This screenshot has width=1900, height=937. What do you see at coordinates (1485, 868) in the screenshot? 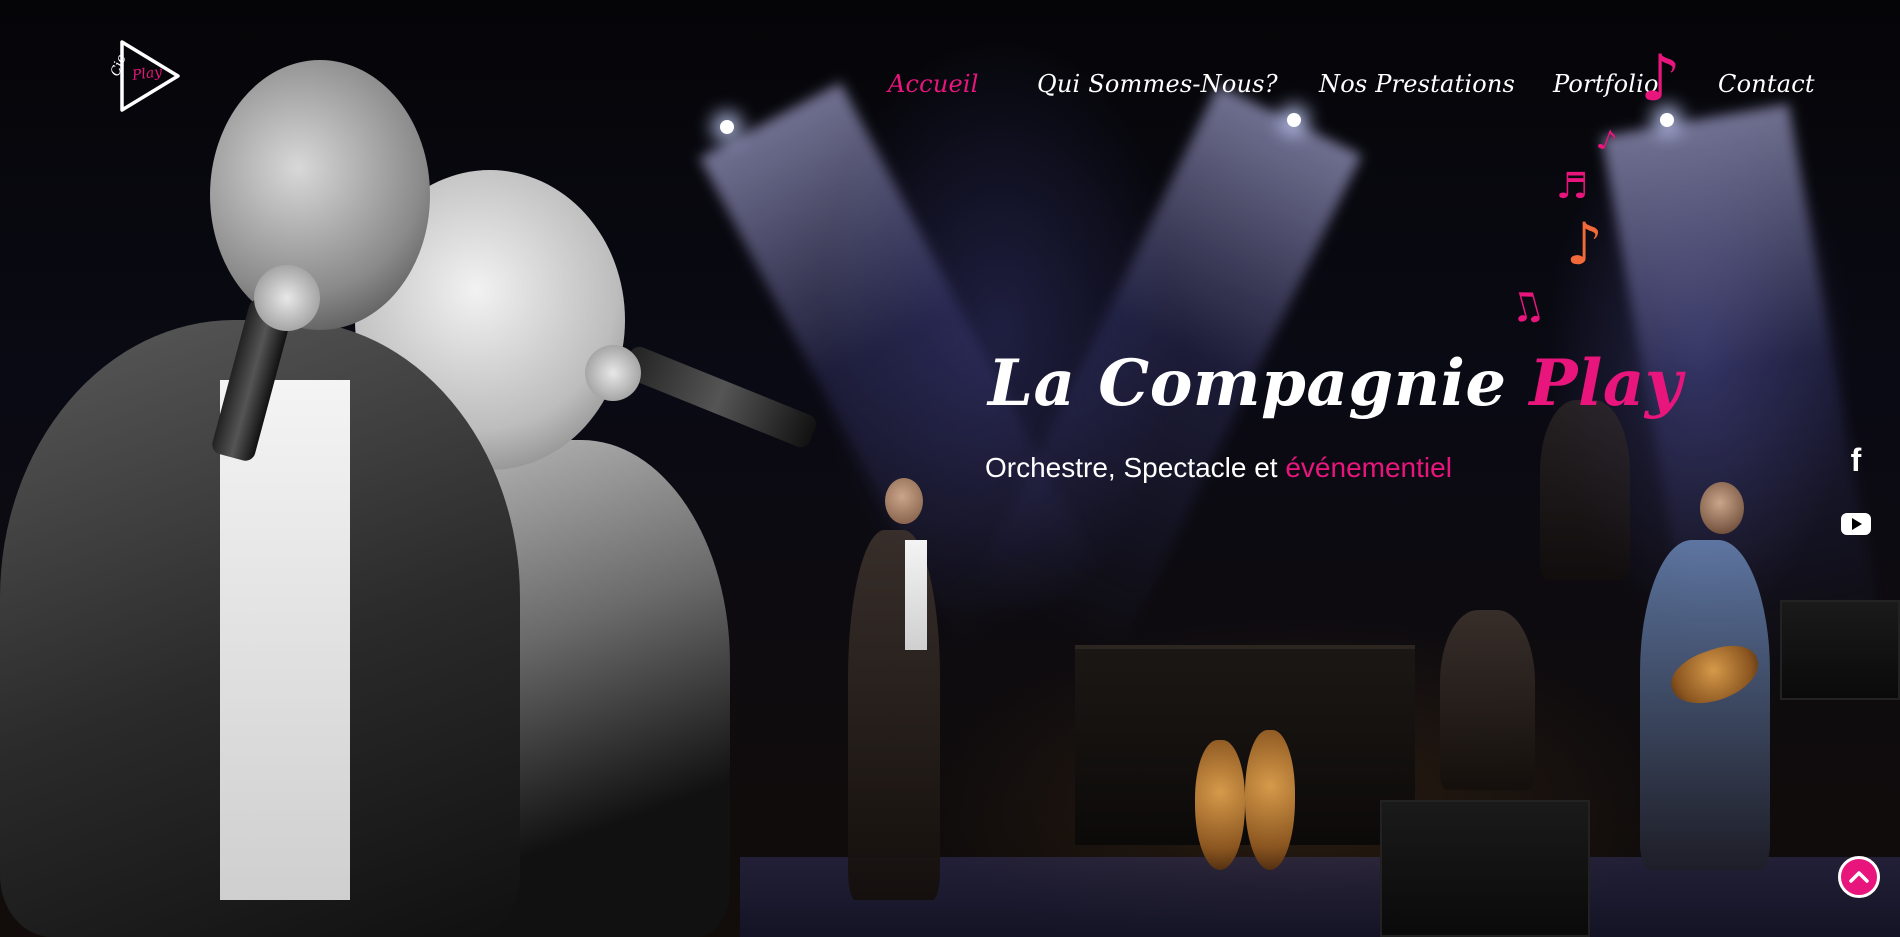
I see `speaker` at bounding box center [1485, 868].